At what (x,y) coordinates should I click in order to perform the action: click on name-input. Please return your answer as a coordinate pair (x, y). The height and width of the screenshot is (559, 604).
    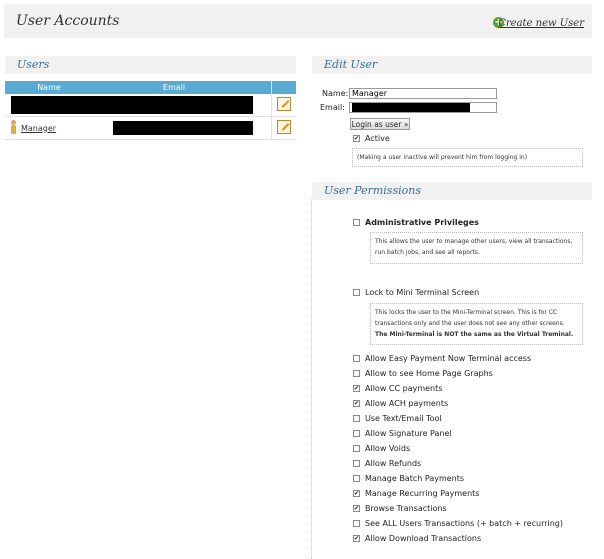
    Looking at the image, I should click on (423, 93).